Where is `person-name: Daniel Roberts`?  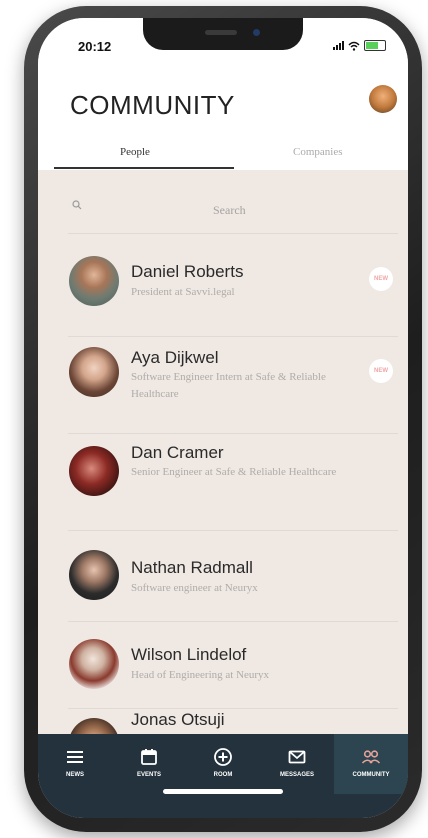
person-name: Daniel Roberts is located at coordinates (187, 271).